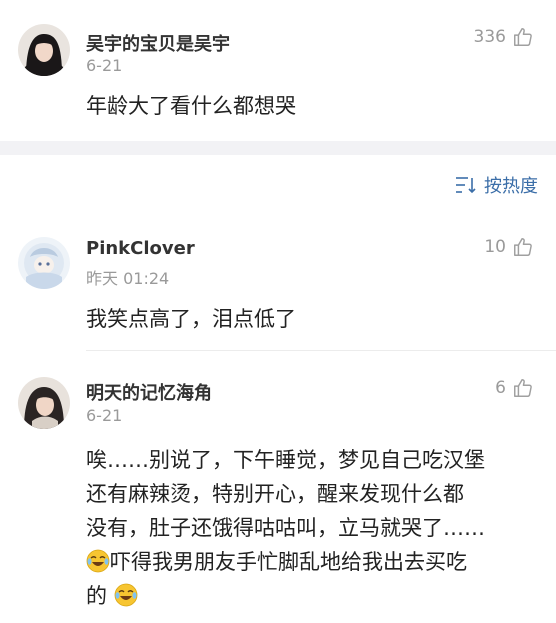  What do you see at coordinates (466, 185) in the screenshot?
I see `sort-icon` at bounding box center [466, 185].